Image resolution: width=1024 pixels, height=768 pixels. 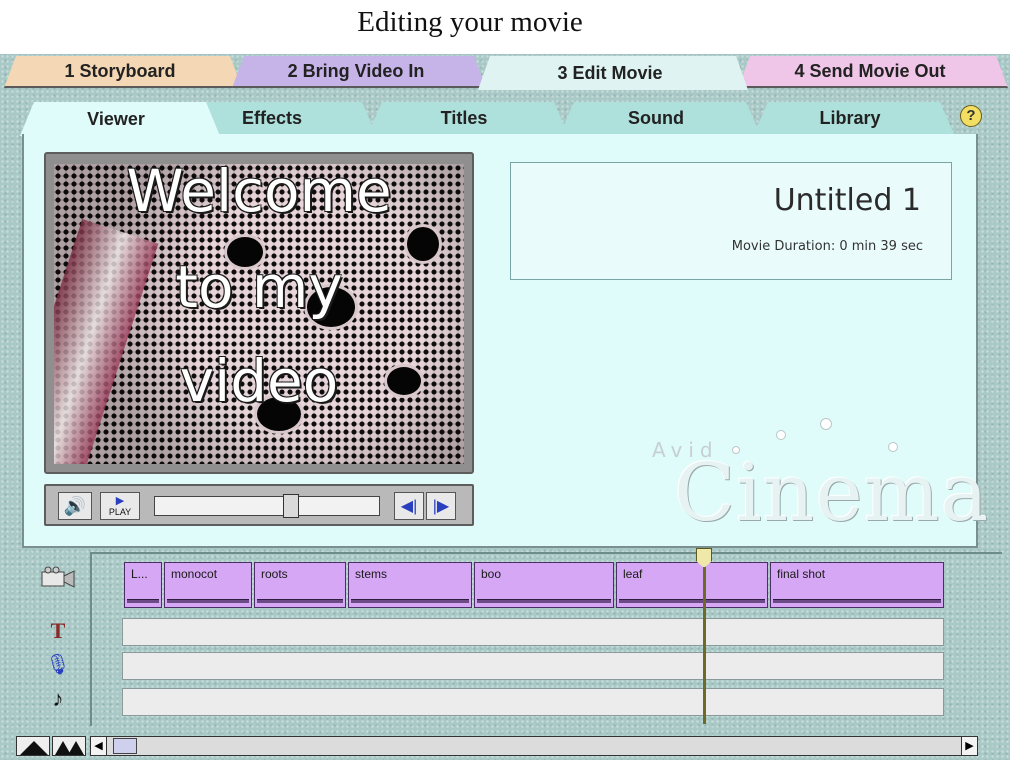 I want to click on tab-edit-movie: 3 Edit Movie, so click(x=613, y=73).